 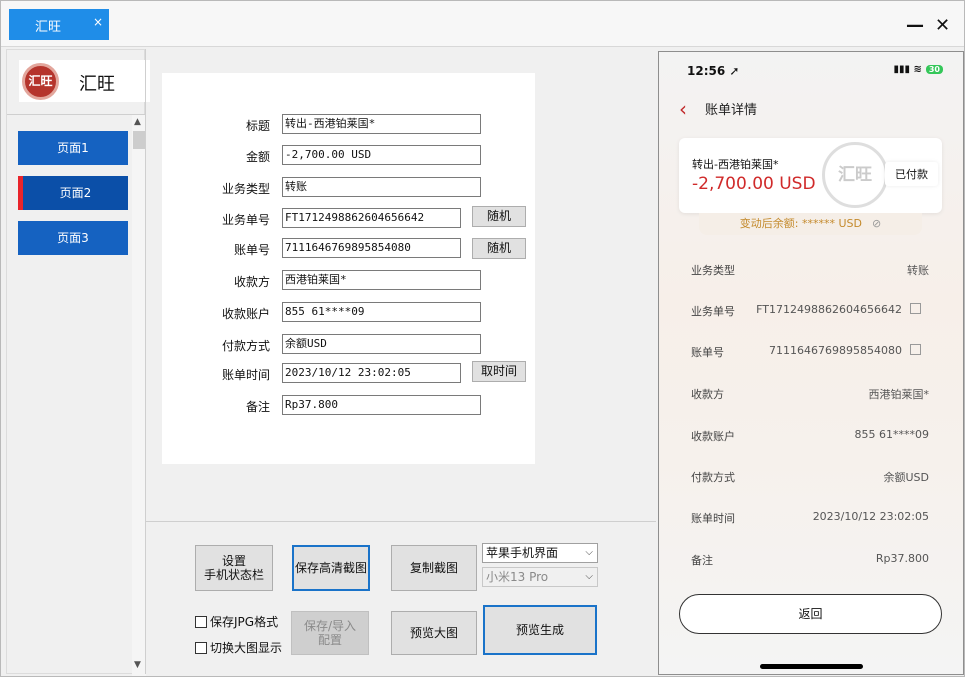 What do you see at coordinates (810, 614) in the screenshot?
I see `return-button: 返回` at bounding box center [810, 614].